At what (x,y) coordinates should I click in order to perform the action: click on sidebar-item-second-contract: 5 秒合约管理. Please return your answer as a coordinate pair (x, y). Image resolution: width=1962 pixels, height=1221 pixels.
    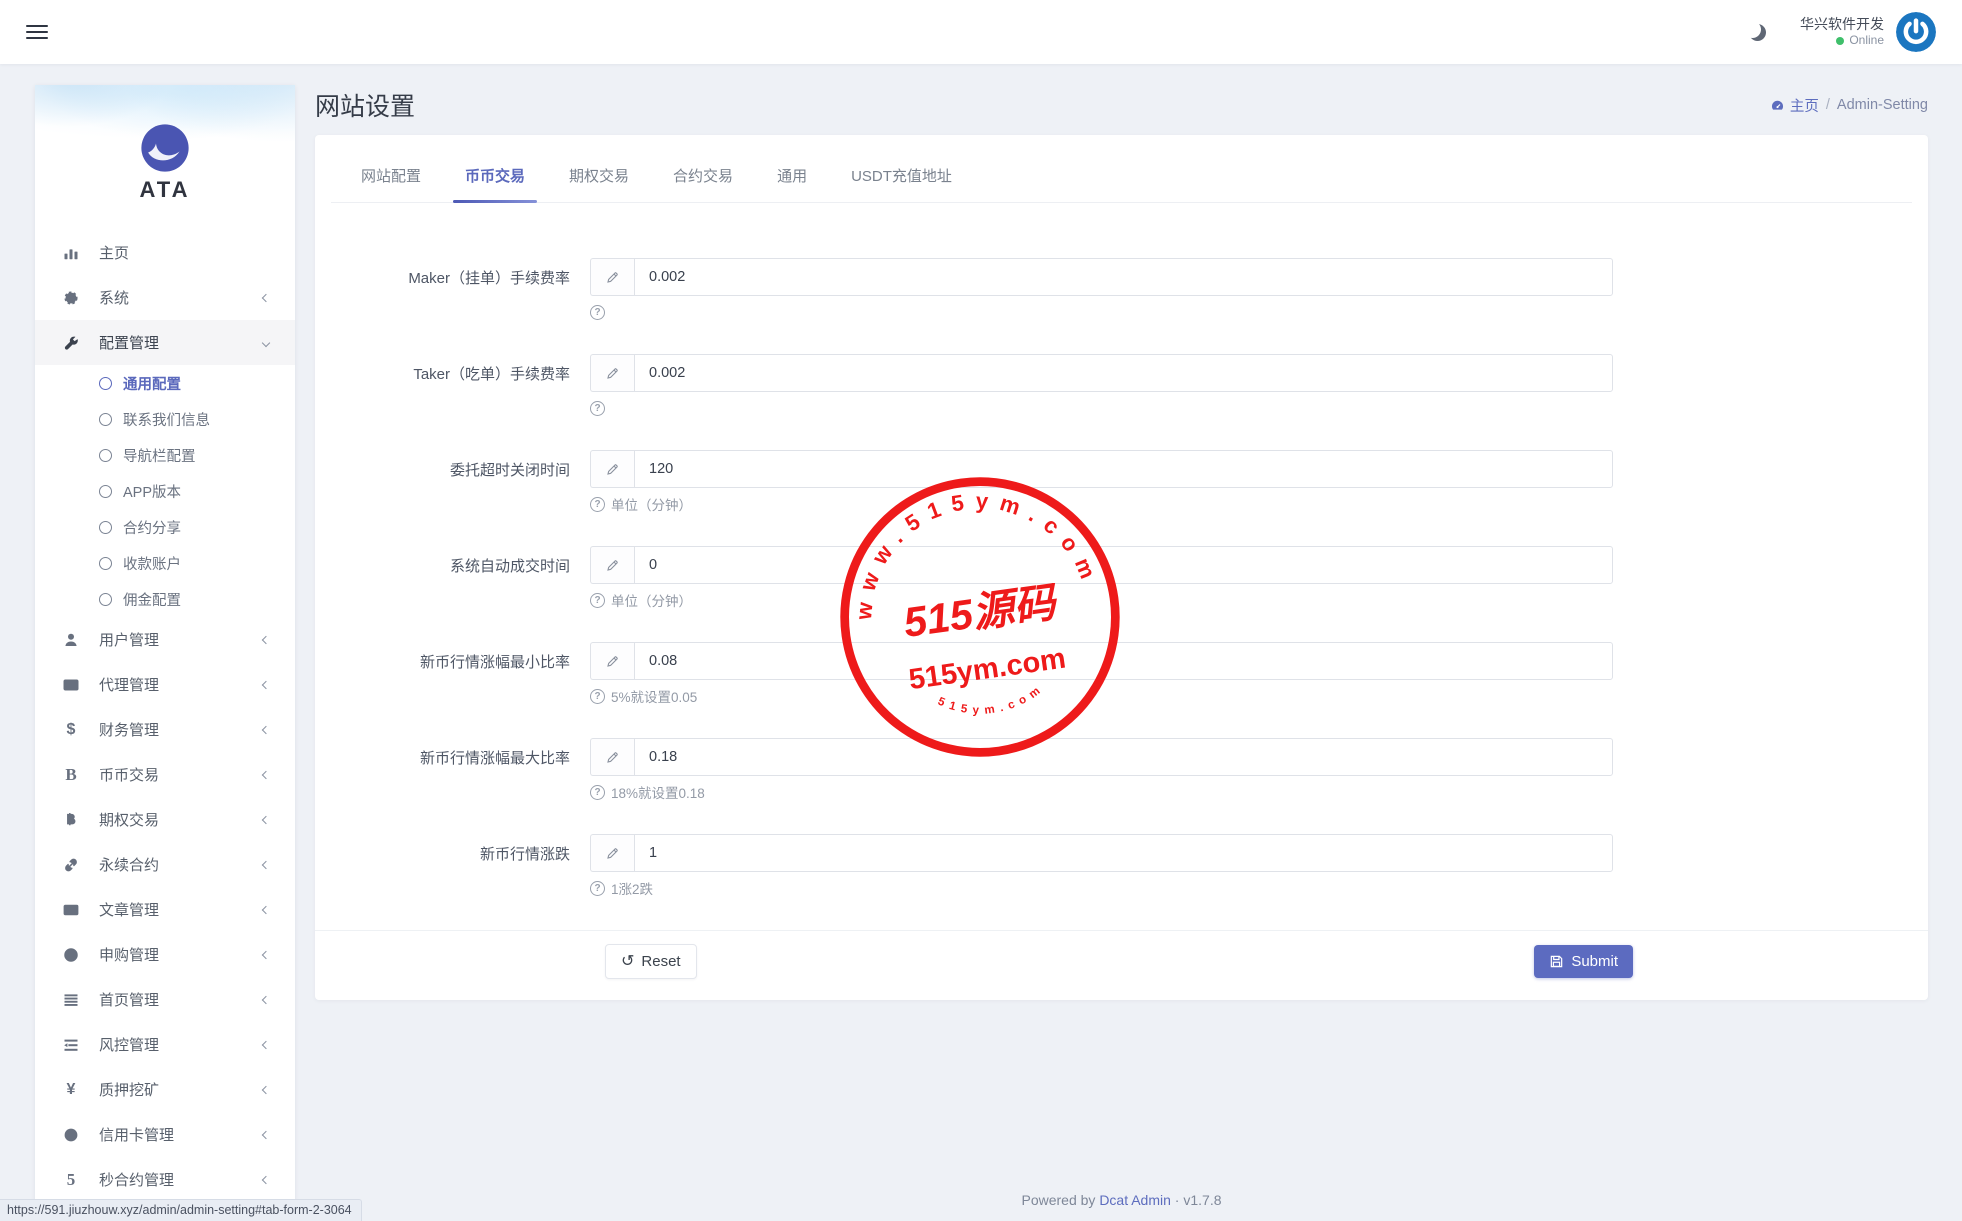
    Looking at the image, I should click on (165, 1179).